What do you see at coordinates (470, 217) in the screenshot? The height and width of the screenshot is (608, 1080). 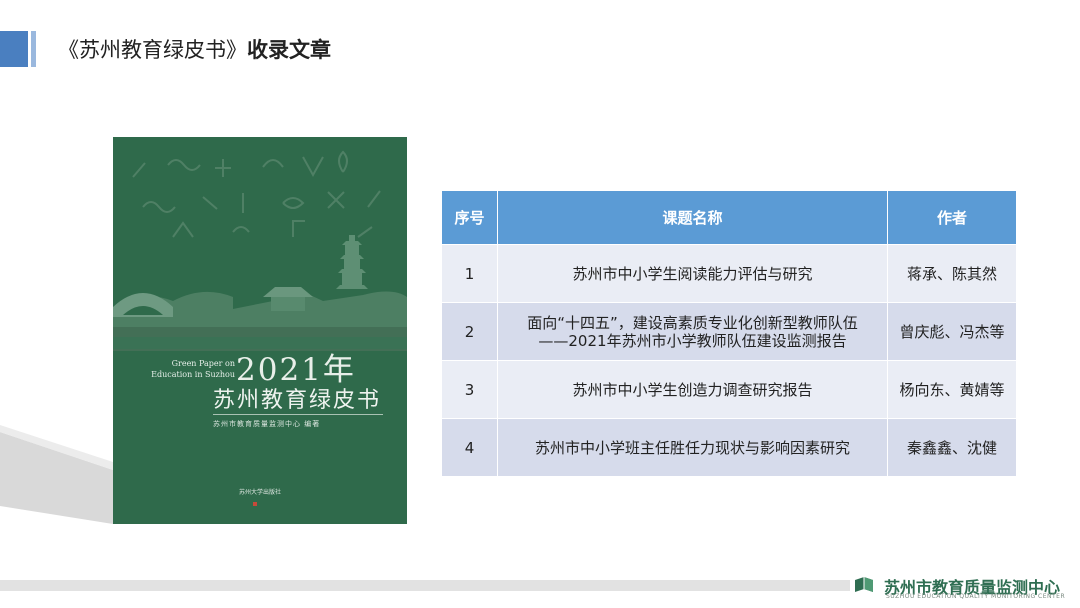 I see `header-cell-number: 序号` at bounding box center [470, 217].